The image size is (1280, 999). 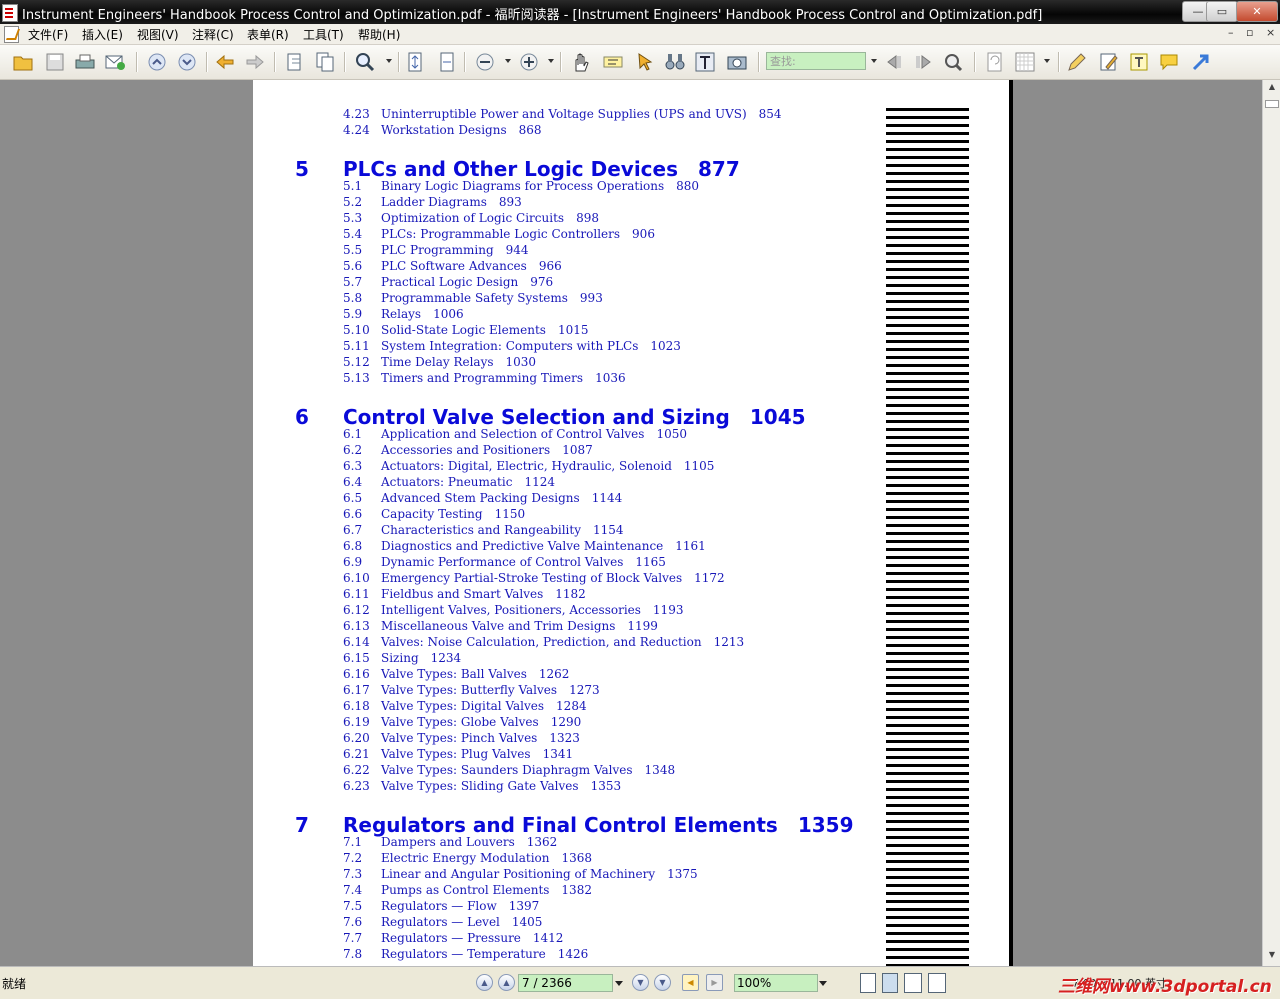 What do you see at coordinates (1077, 62) in the screenshot?
I see `edit-pencil-icon` at bounding box center [1077, 62].